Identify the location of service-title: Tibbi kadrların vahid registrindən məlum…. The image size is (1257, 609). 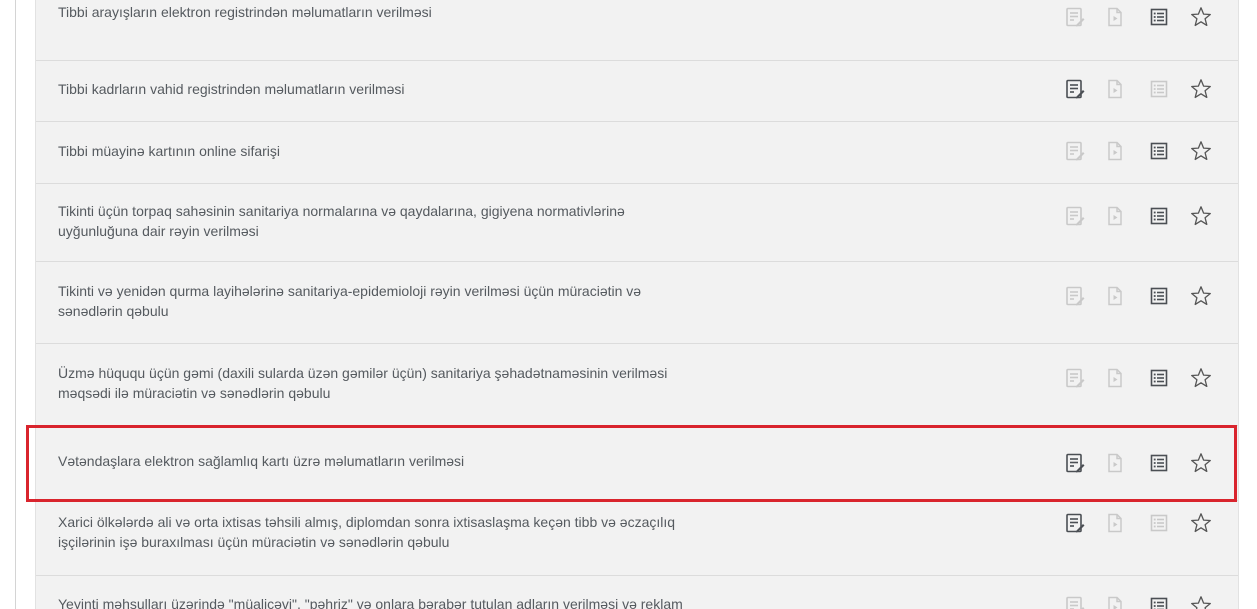
(413, 89).